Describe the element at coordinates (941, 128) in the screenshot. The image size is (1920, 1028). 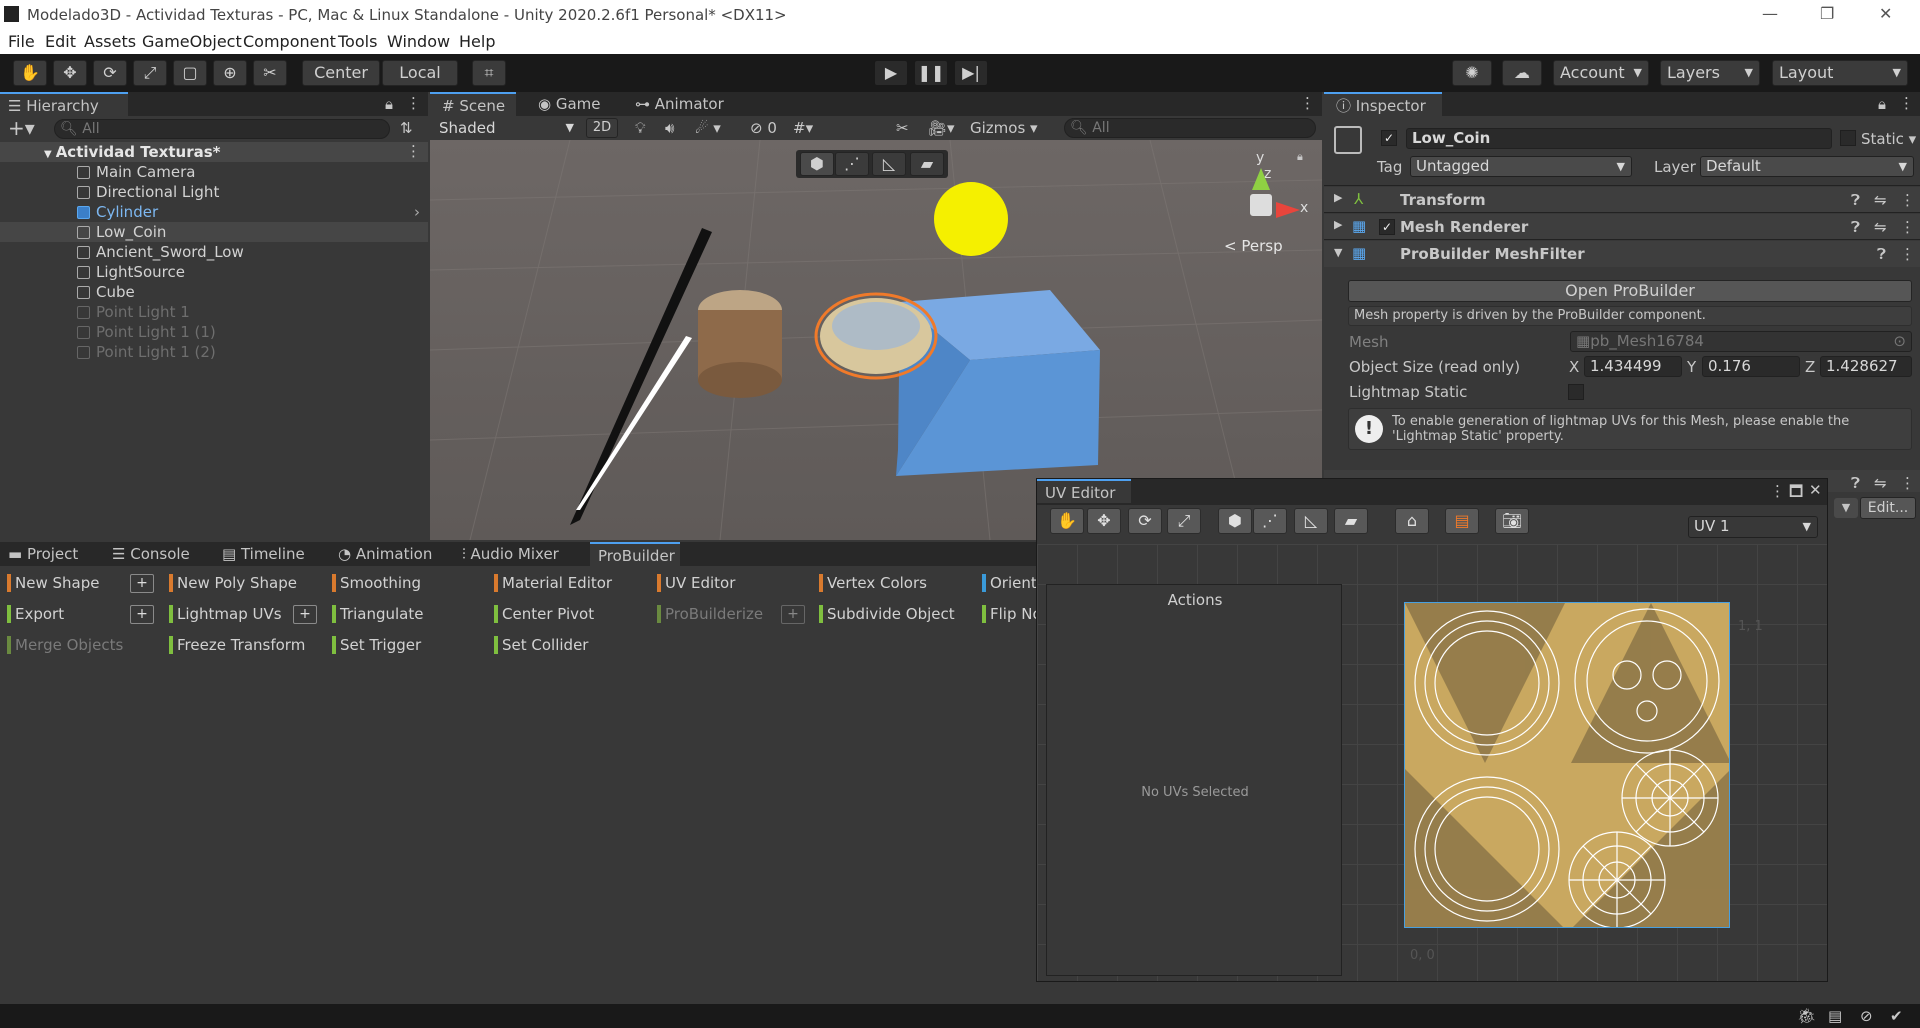
I see `camera-icon: 🎥︎▾` at that location.